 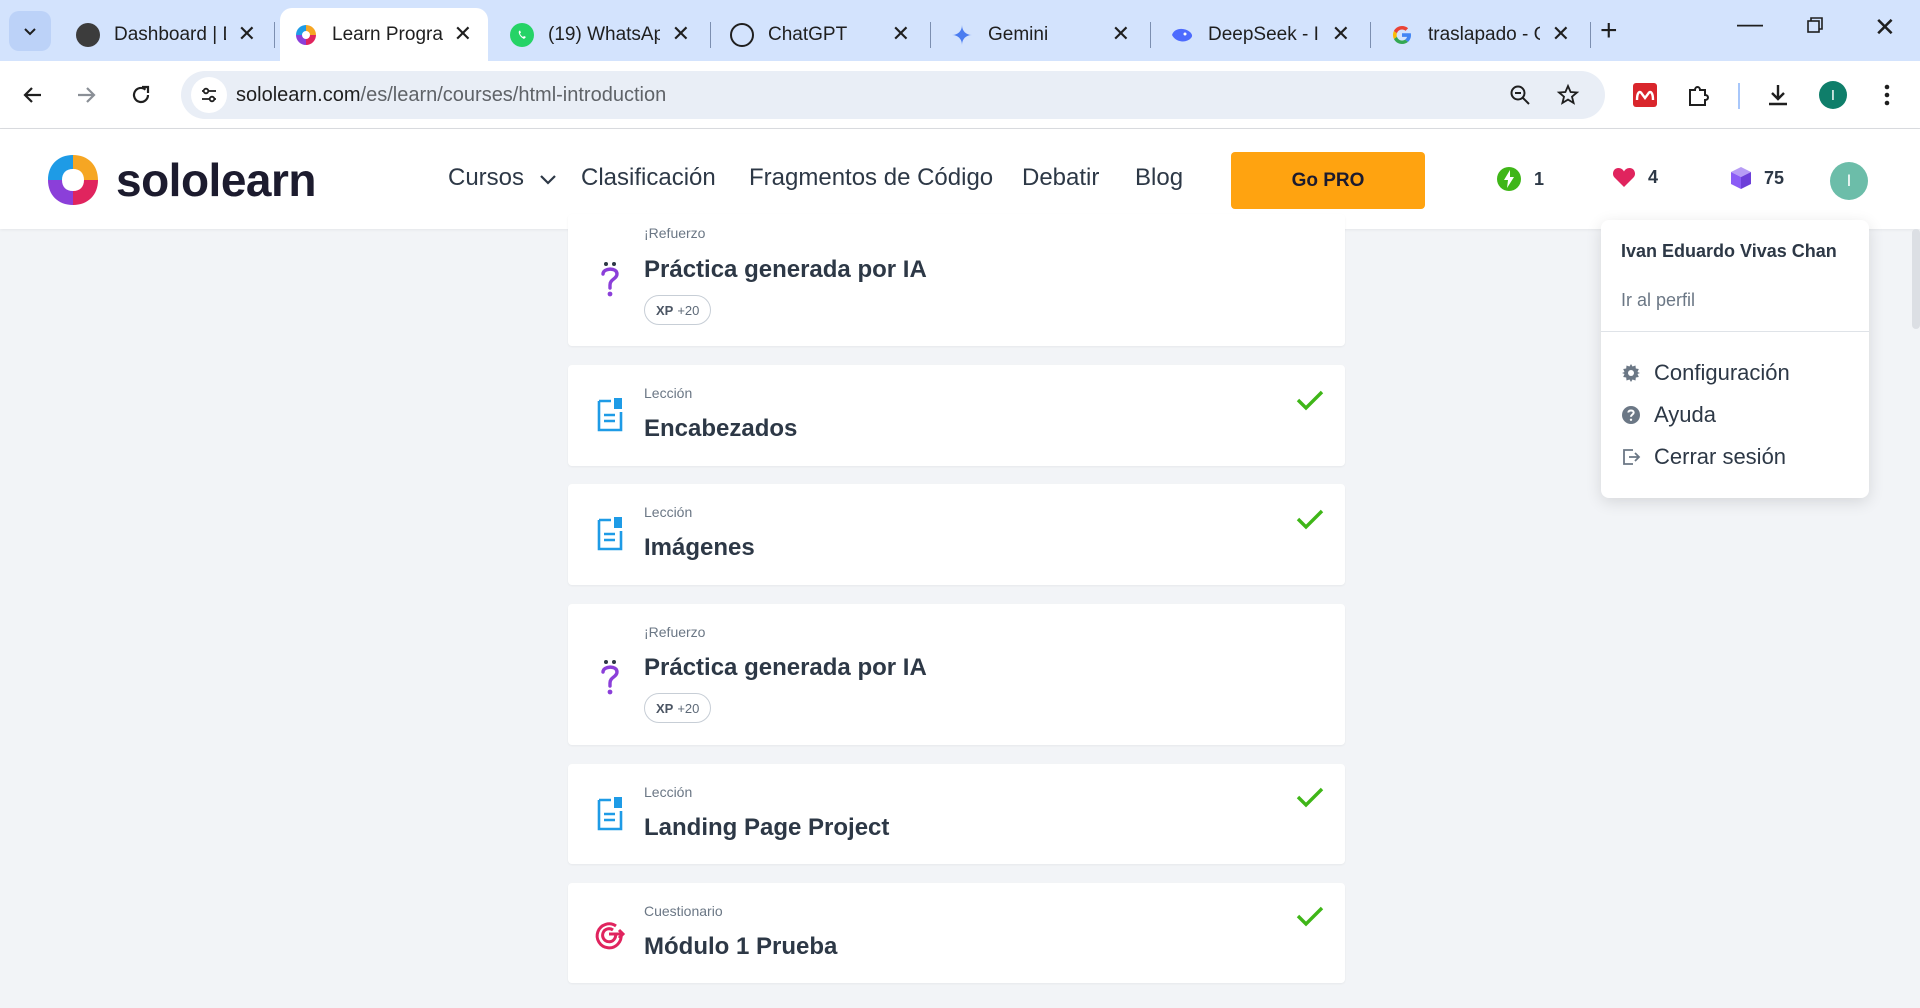 I want to click on tab-dashboard: Dashboard | D ✕, so click(x=167, y=34).